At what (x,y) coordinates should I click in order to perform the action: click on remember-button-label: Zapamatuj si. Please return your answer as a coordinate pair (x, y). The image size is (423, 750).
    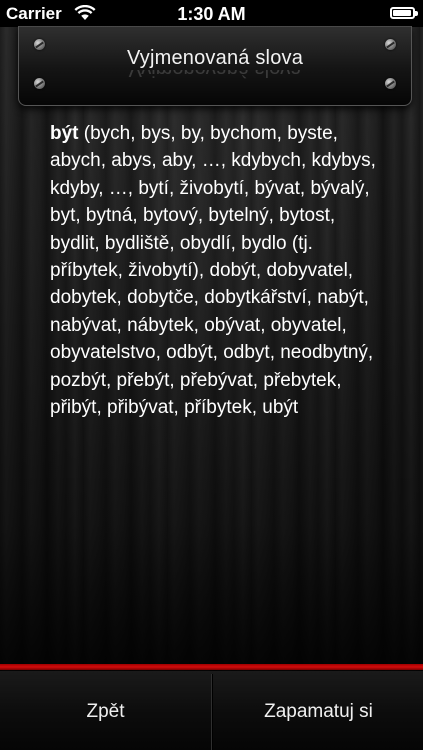
    Looking at the image, I should click on (318, 711).